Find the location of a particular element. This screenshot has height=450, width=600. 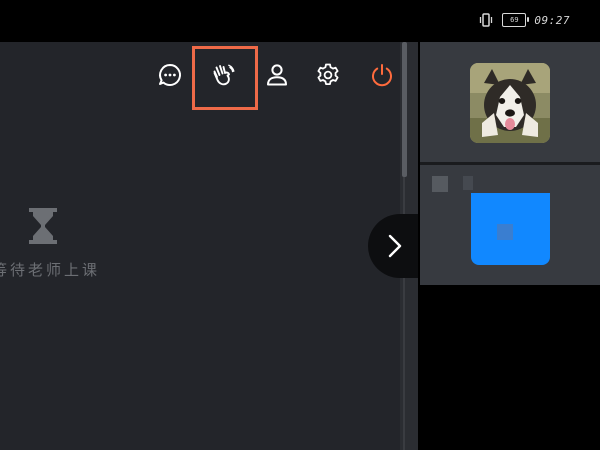

status-bar: 69 09:27 is located at coordinates (300, 21).